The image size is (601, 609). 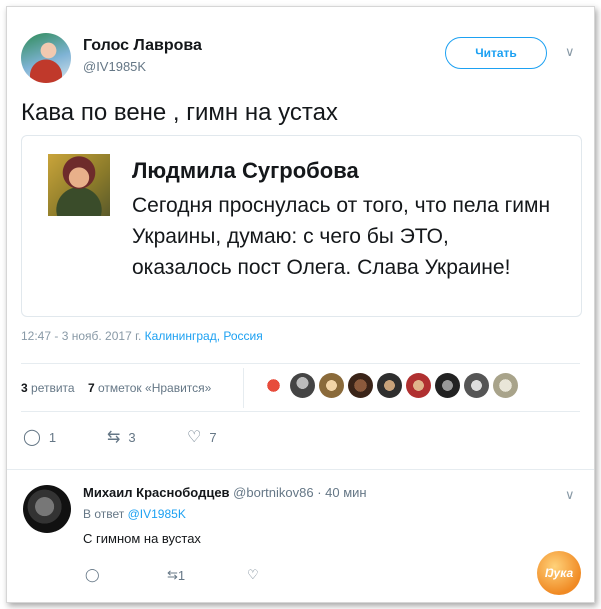 I want to click on reply-to-handle: @IV1985K, so click(x=157, y=514).